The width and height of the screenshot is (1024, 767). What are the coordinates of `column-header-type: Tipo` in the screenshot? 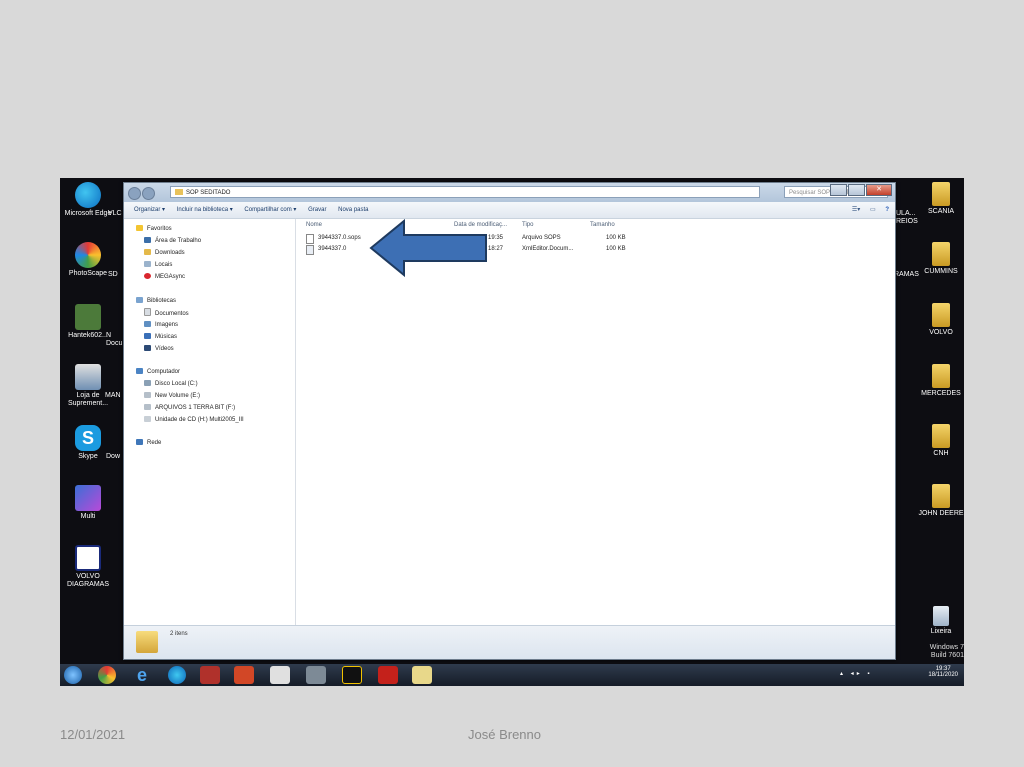 It's located at (527, 225).